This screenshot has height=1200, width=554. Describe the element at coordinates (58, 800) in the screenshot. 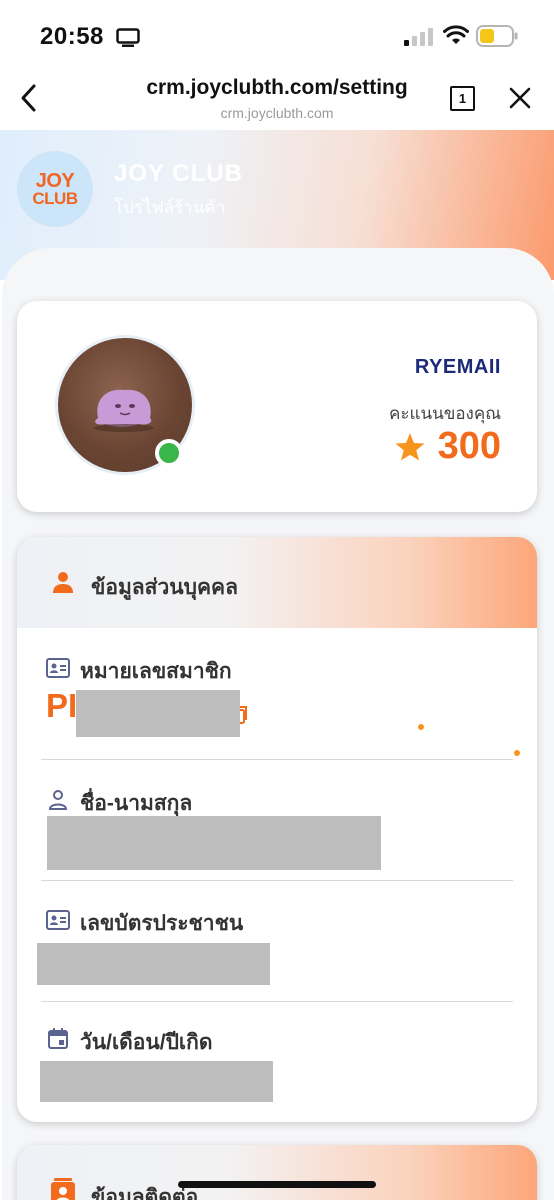

I see `person-outline-icon` at that location.